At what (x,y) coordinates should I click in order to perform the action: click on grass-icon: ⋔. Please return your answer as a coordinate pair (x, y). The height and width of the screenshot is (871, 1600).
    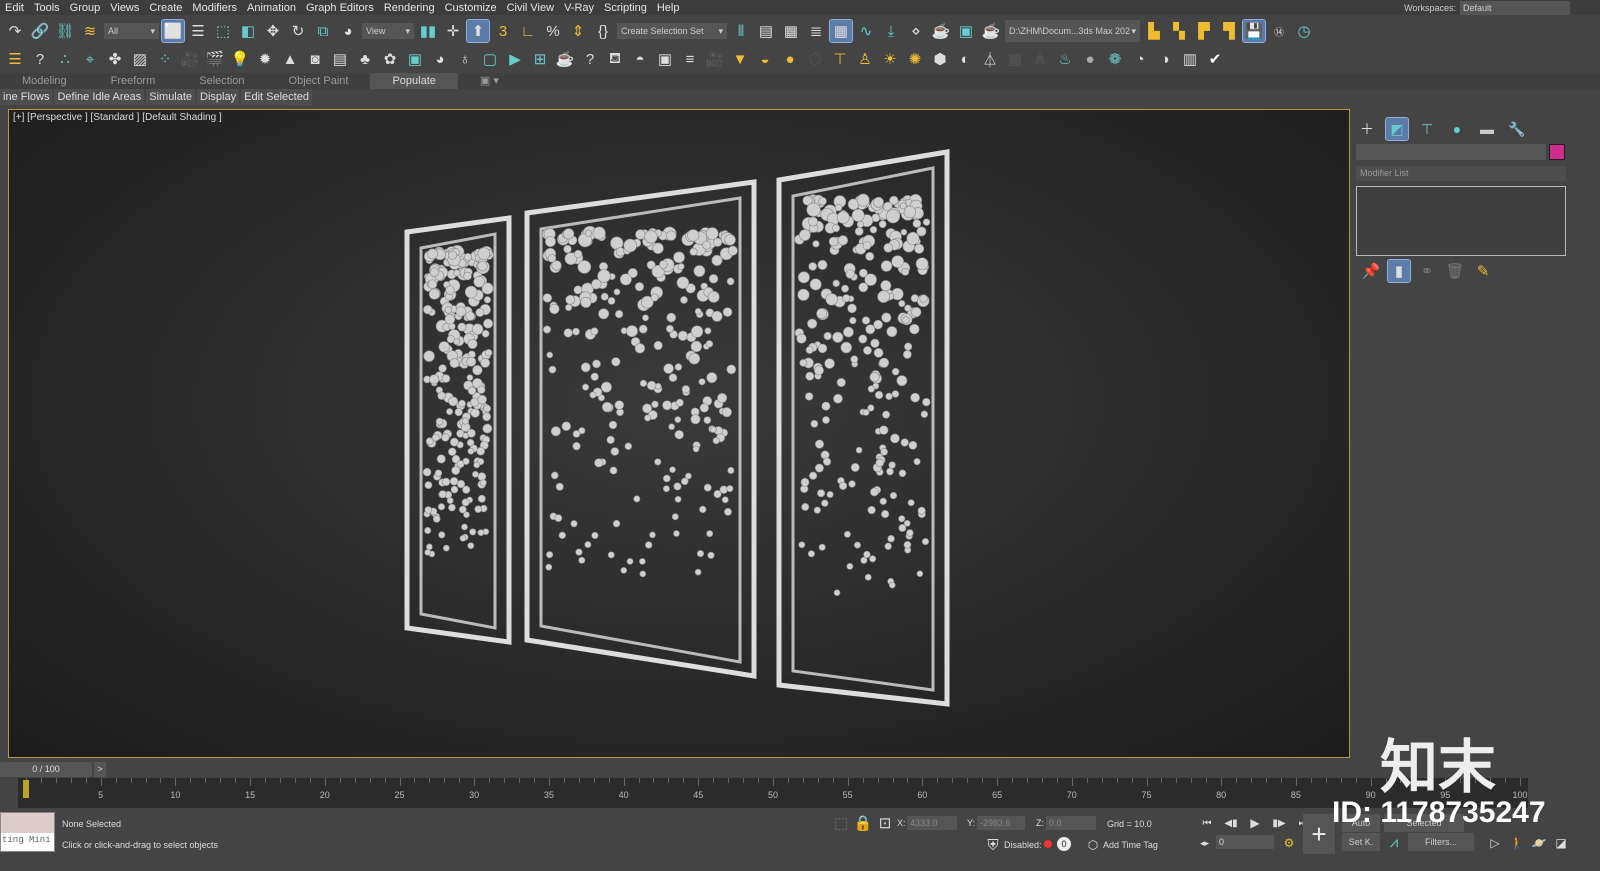
    Looking at the image, I should click on (1040, 59).